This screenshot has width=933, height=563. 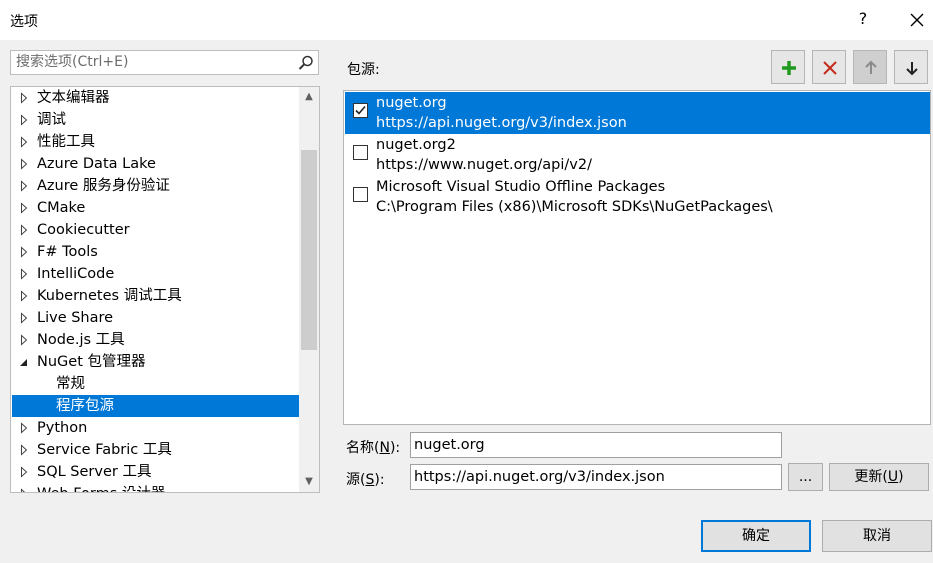 I want to click on search-box, so click(x=164, y=62).